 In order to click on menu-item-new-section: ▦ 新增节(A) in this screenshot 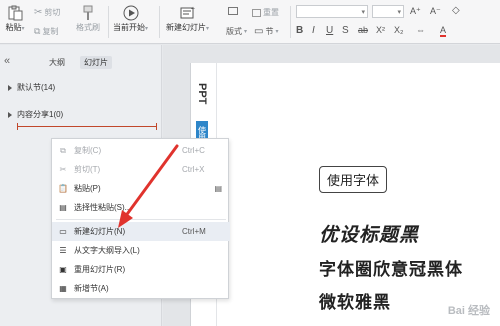, I will do `click(141, 288)`.